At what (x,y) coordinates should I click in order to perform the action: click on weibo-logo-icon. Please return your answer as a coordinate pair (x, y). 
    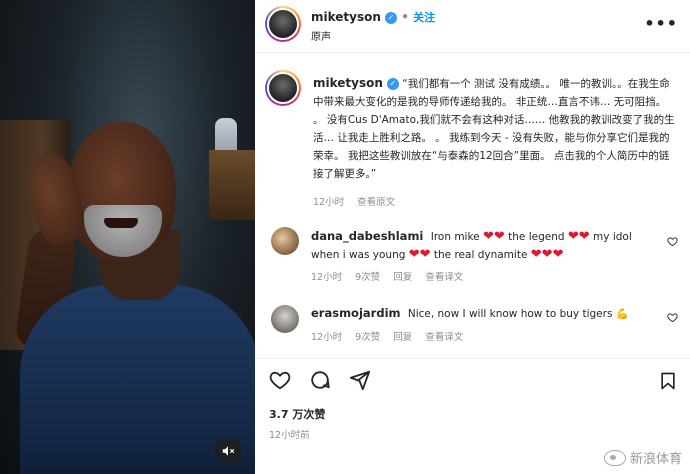
    Looking at the image, I should click on (614, 457).